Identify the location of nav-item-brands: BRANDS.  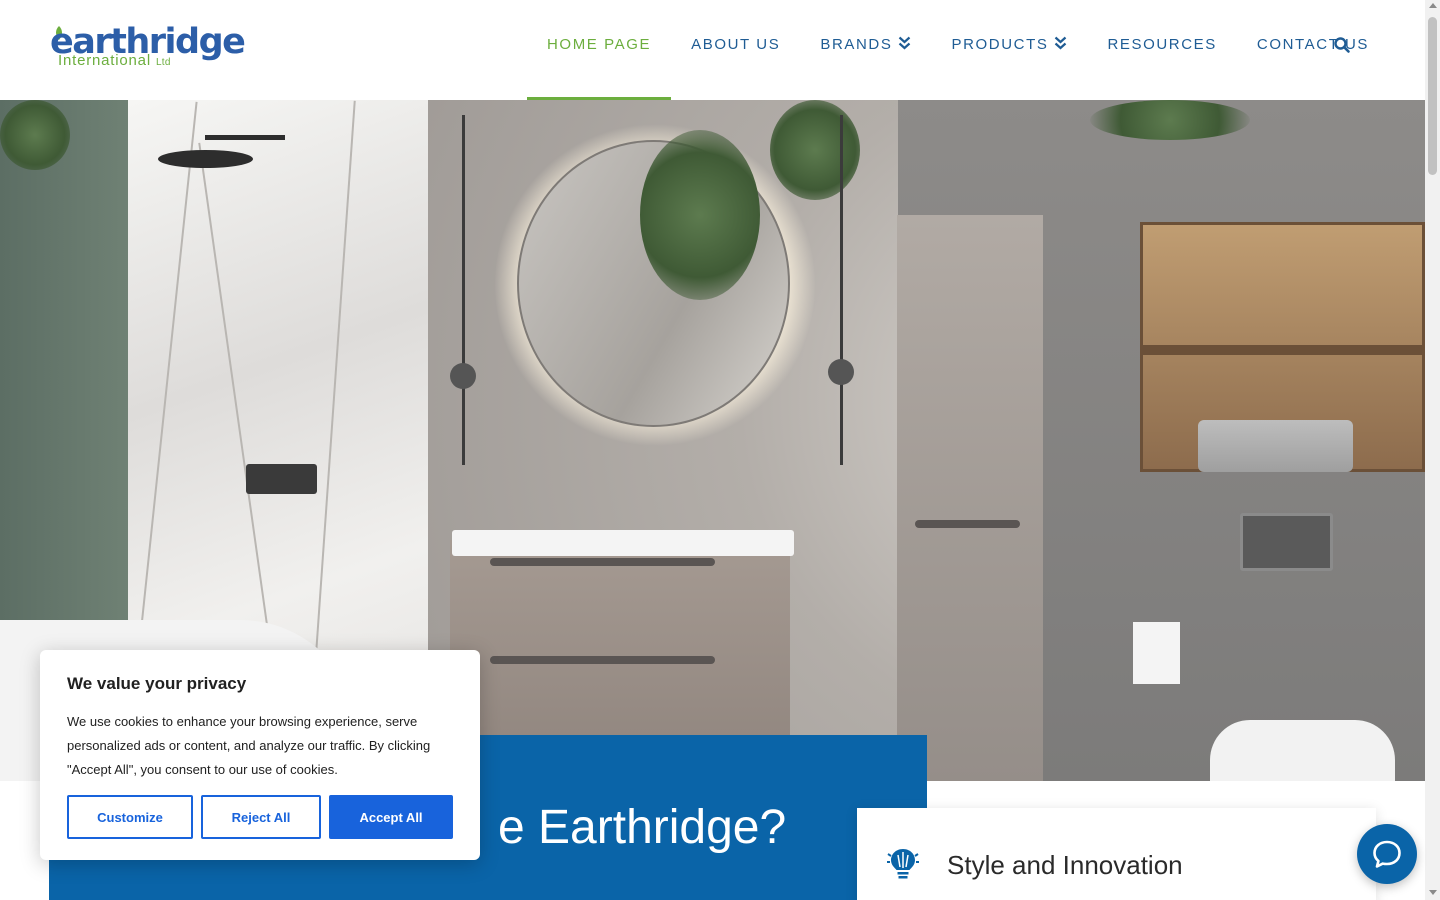
(865, 50).